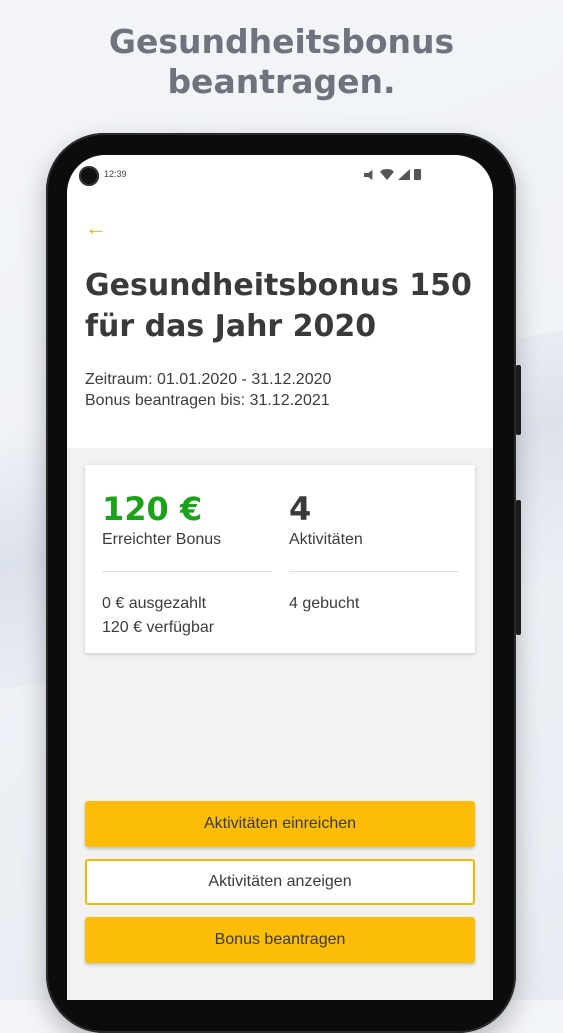  What do you see at coordinates (278, 306) in the screenshot?
I see `page-title: Gesundheitsbonus 150 für das Jahr 2020` at bounding box center [278, 306].